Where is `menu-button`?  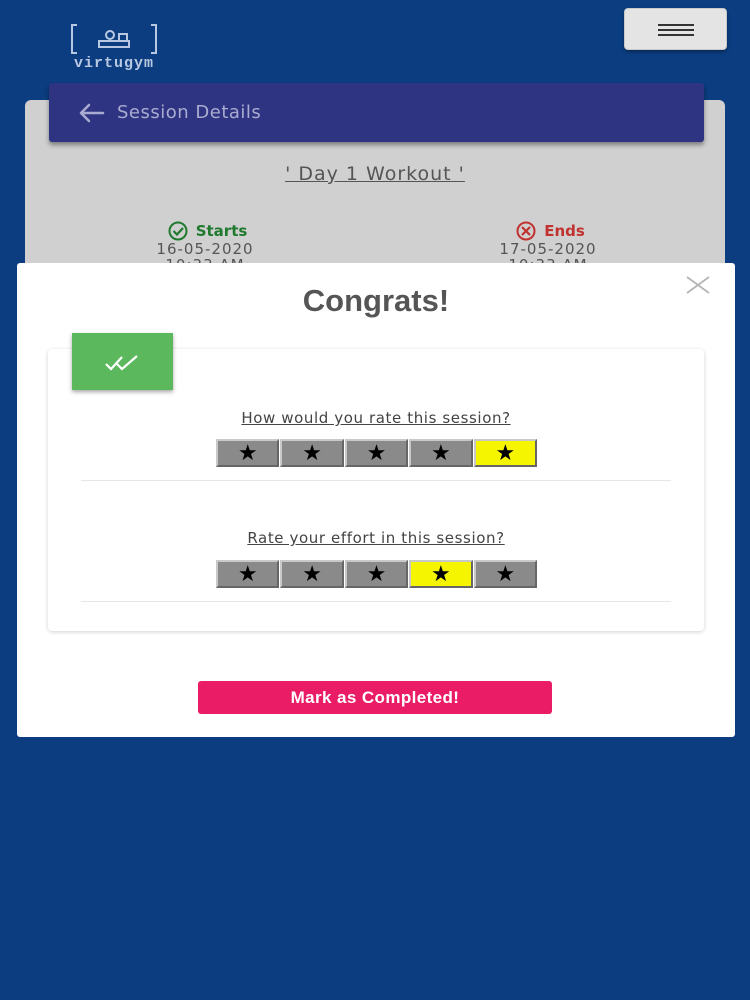 menu-button is located at coordinates (675, 29).